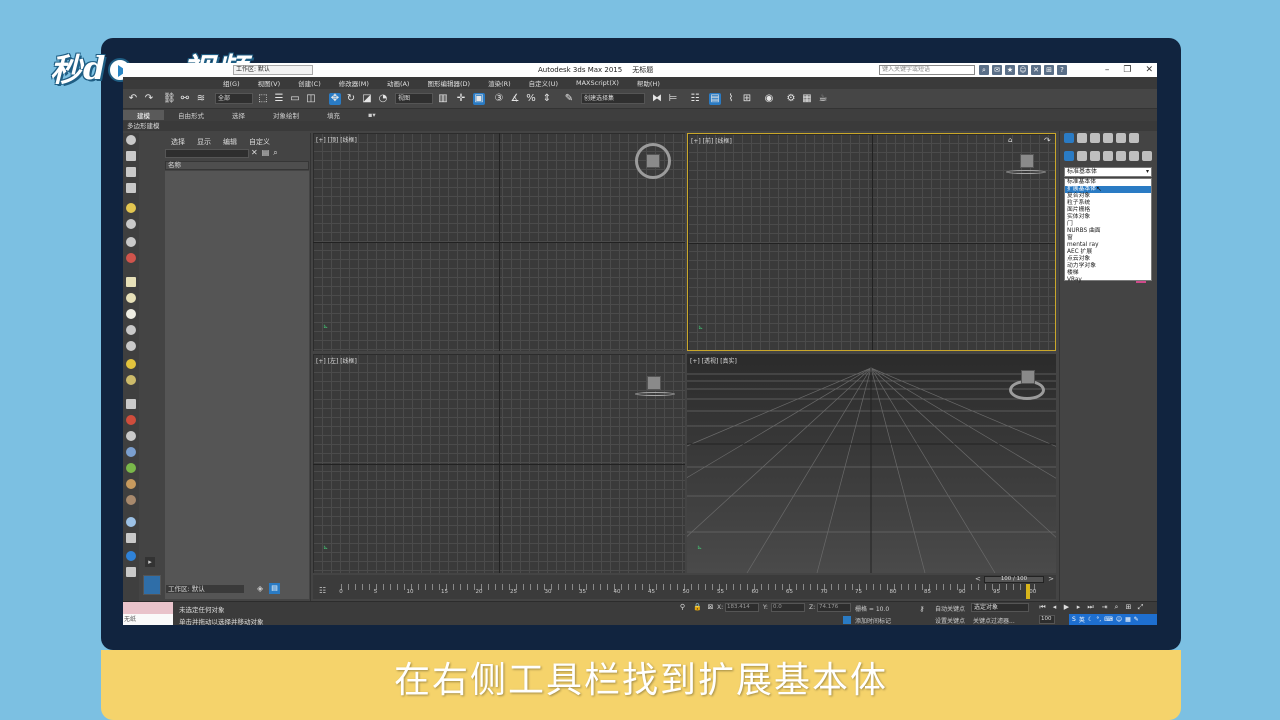  I want to click on scene-options-icon: ▤, so click(266, 153).